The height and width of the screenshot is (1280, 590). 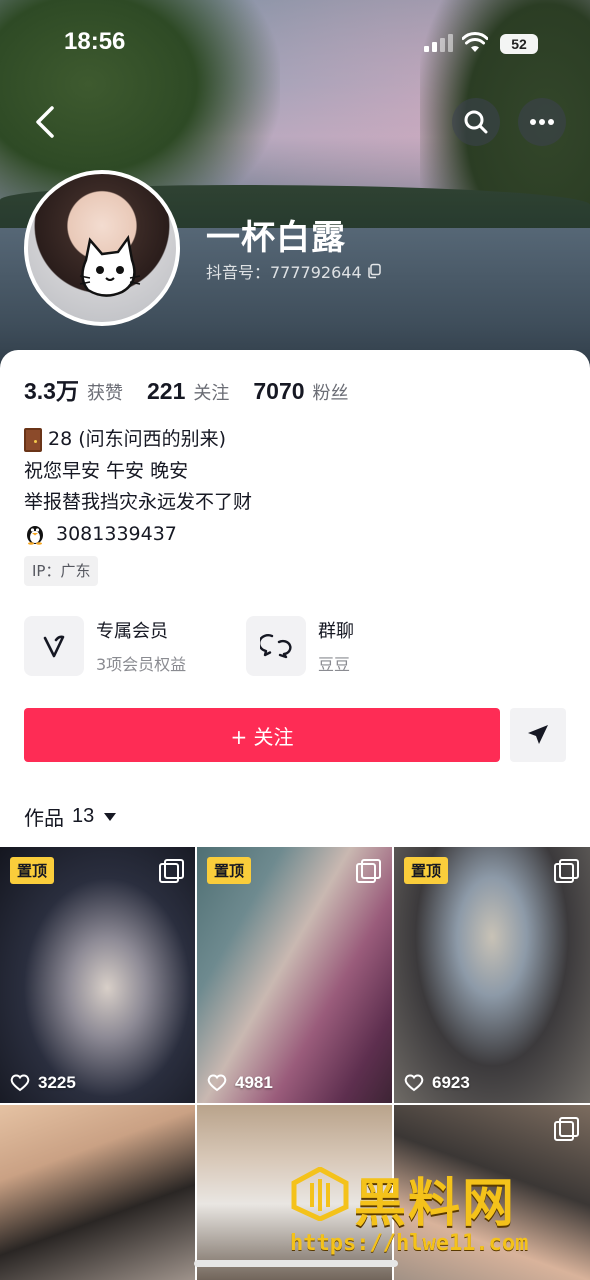 What do you see at coordinates (106, 470) in the screenshot?
I see `bio-line-2: 祝您早安 午安 晚安` at bounding box center [106, 470].